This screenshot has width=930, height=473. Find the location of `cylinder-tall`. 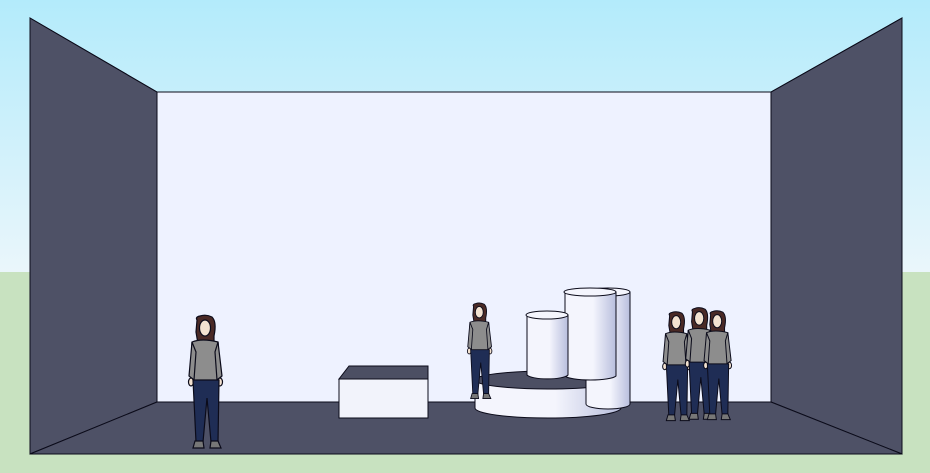

cylinder-tall is located at coordinates (590, 334).